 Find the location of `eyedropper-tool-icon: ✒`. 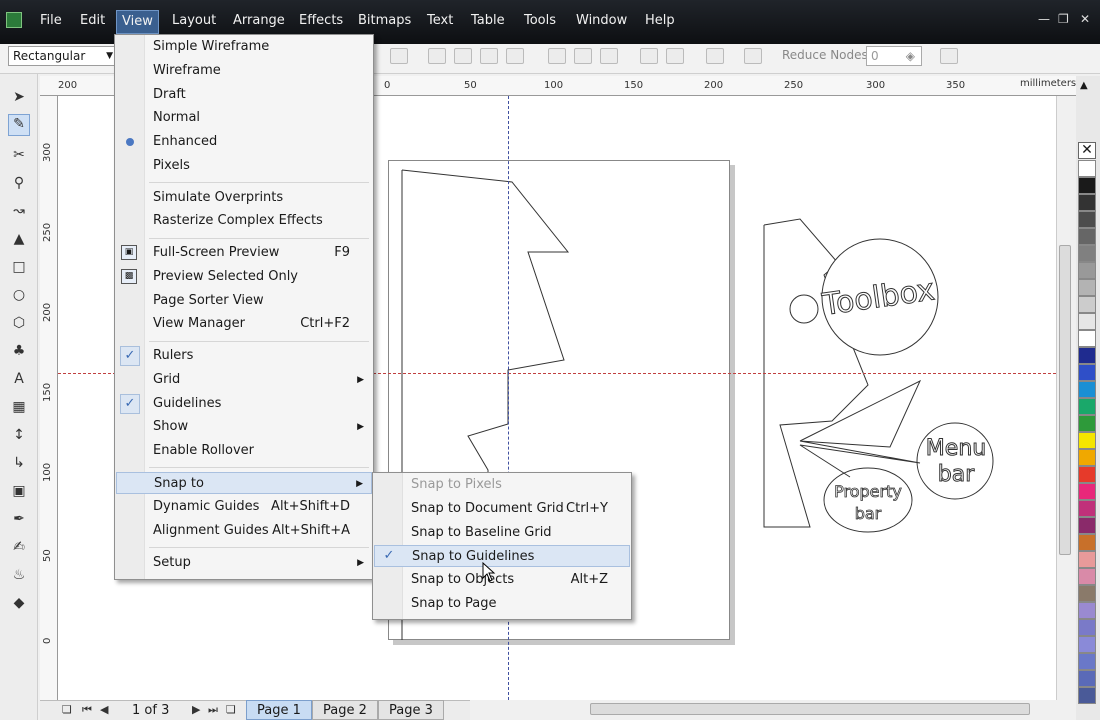

eyedropper-tool-icon: ✒ is located at coordinates (19, 519).